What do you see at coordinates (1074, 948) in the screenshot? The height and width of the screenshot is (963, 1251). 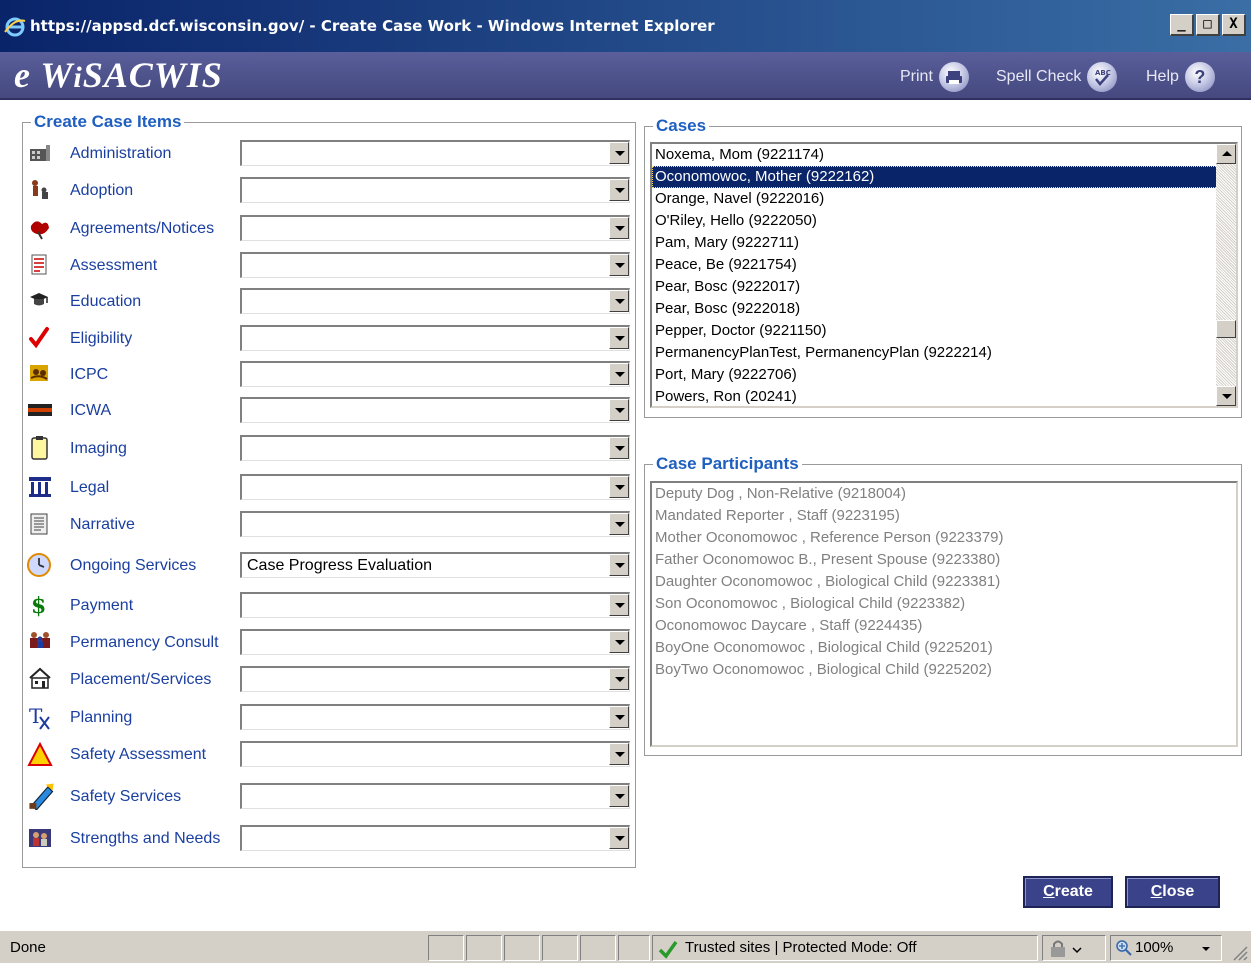 I see `protected-mode-toggle` at bounding box center [1074, 948].